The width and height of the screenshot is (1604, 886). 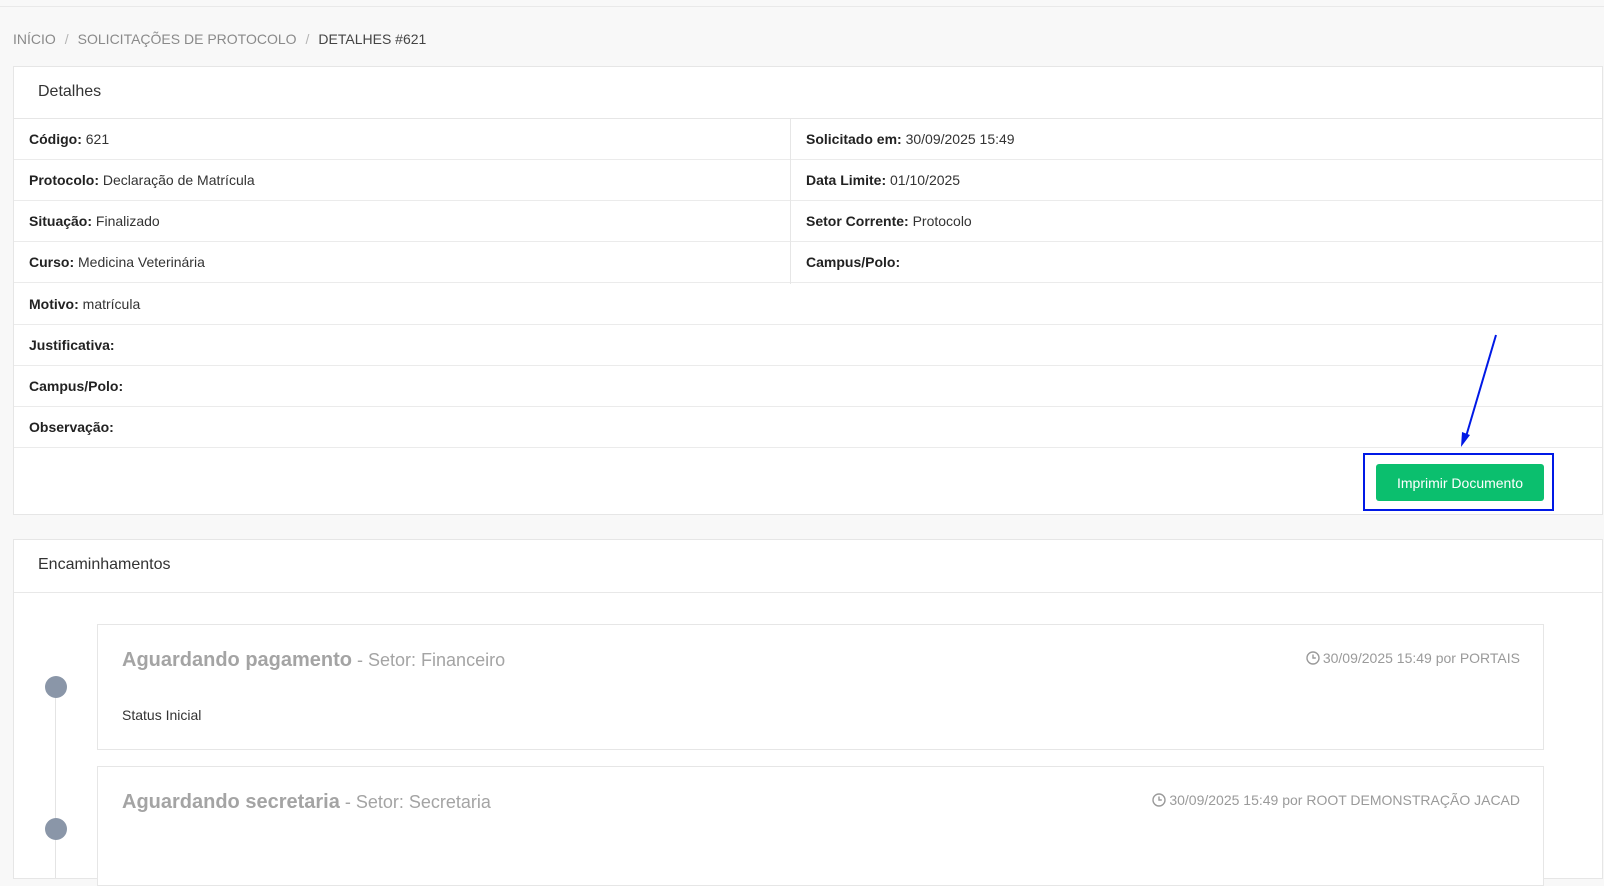 I want to click on field-label: Justificativa:, so click(x=72, y=345).